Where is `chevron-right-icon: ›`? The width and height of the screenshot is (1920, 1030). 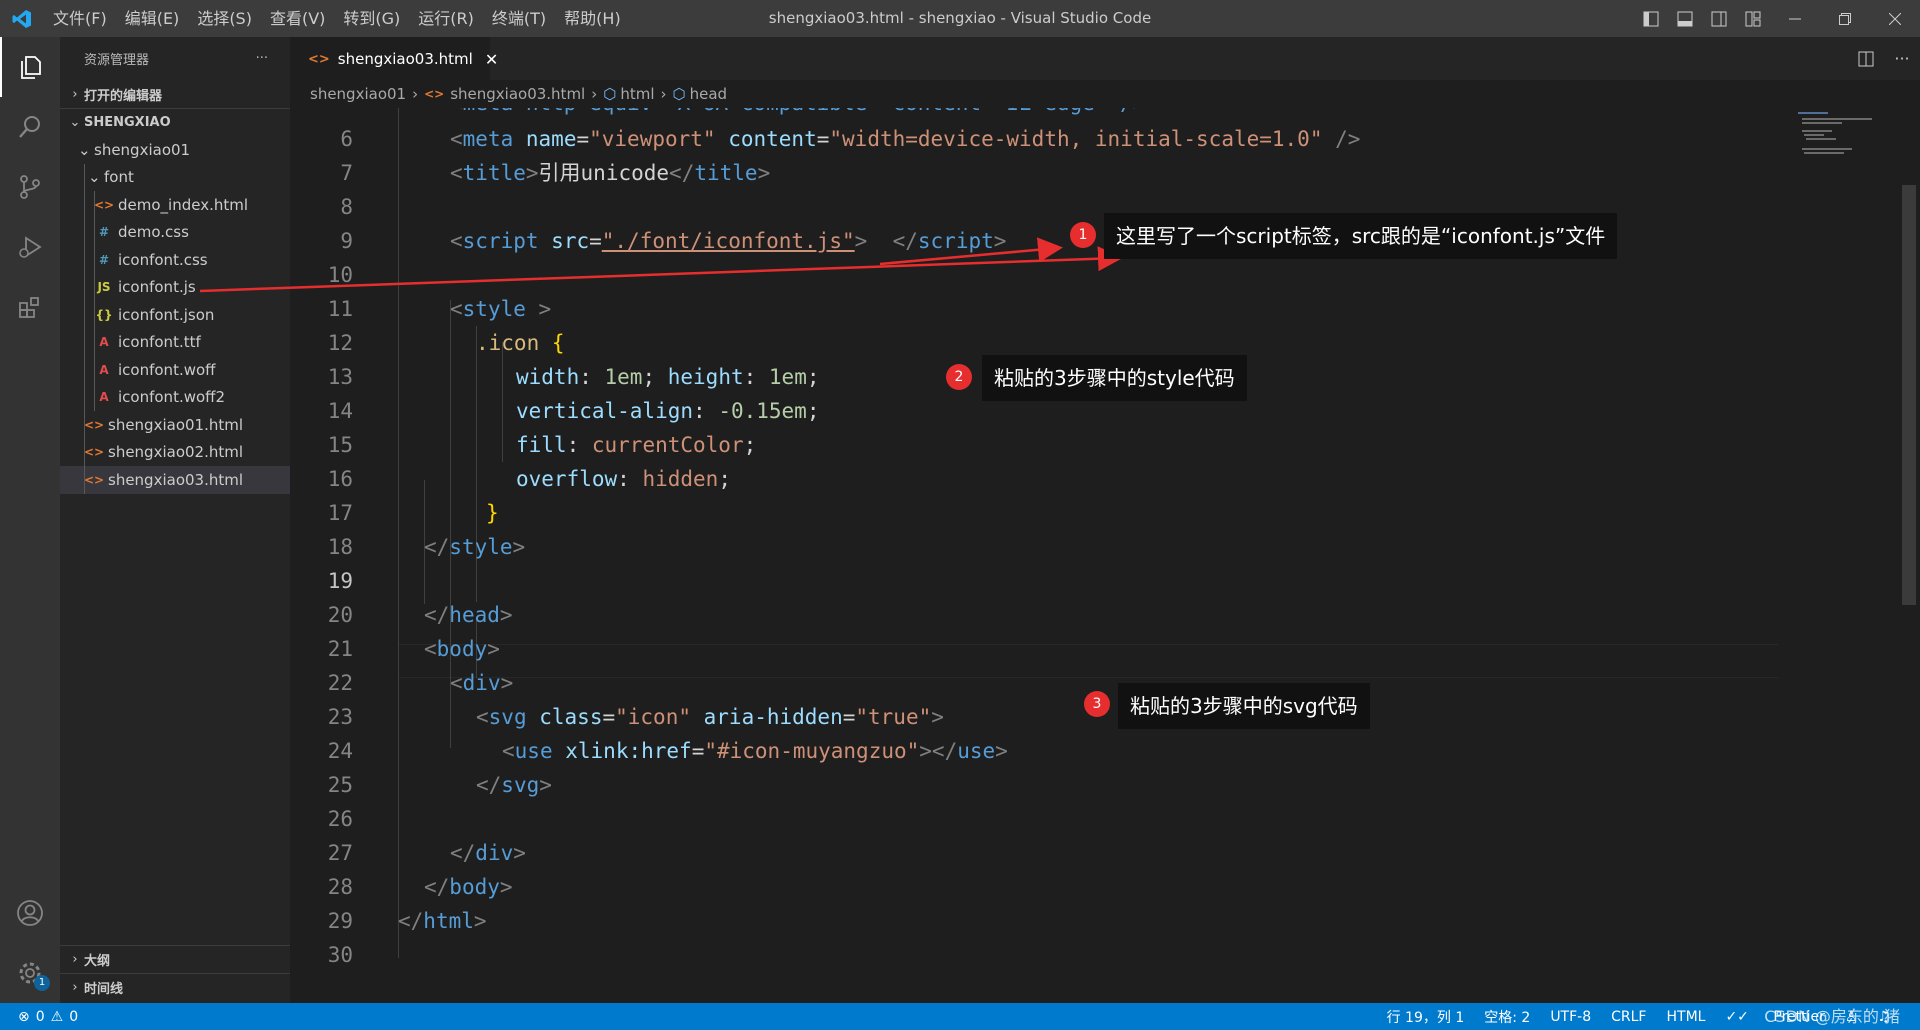
chevron-right-icon: › is located at coordinates (75, 987).